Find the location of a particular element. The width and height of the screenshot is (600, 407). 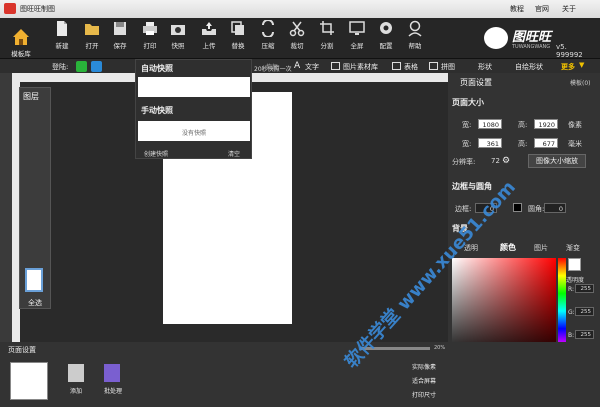

brand-logo: 图旺旺 TUWANGWANG v5. 999992 is located at coordinates (539, 42).